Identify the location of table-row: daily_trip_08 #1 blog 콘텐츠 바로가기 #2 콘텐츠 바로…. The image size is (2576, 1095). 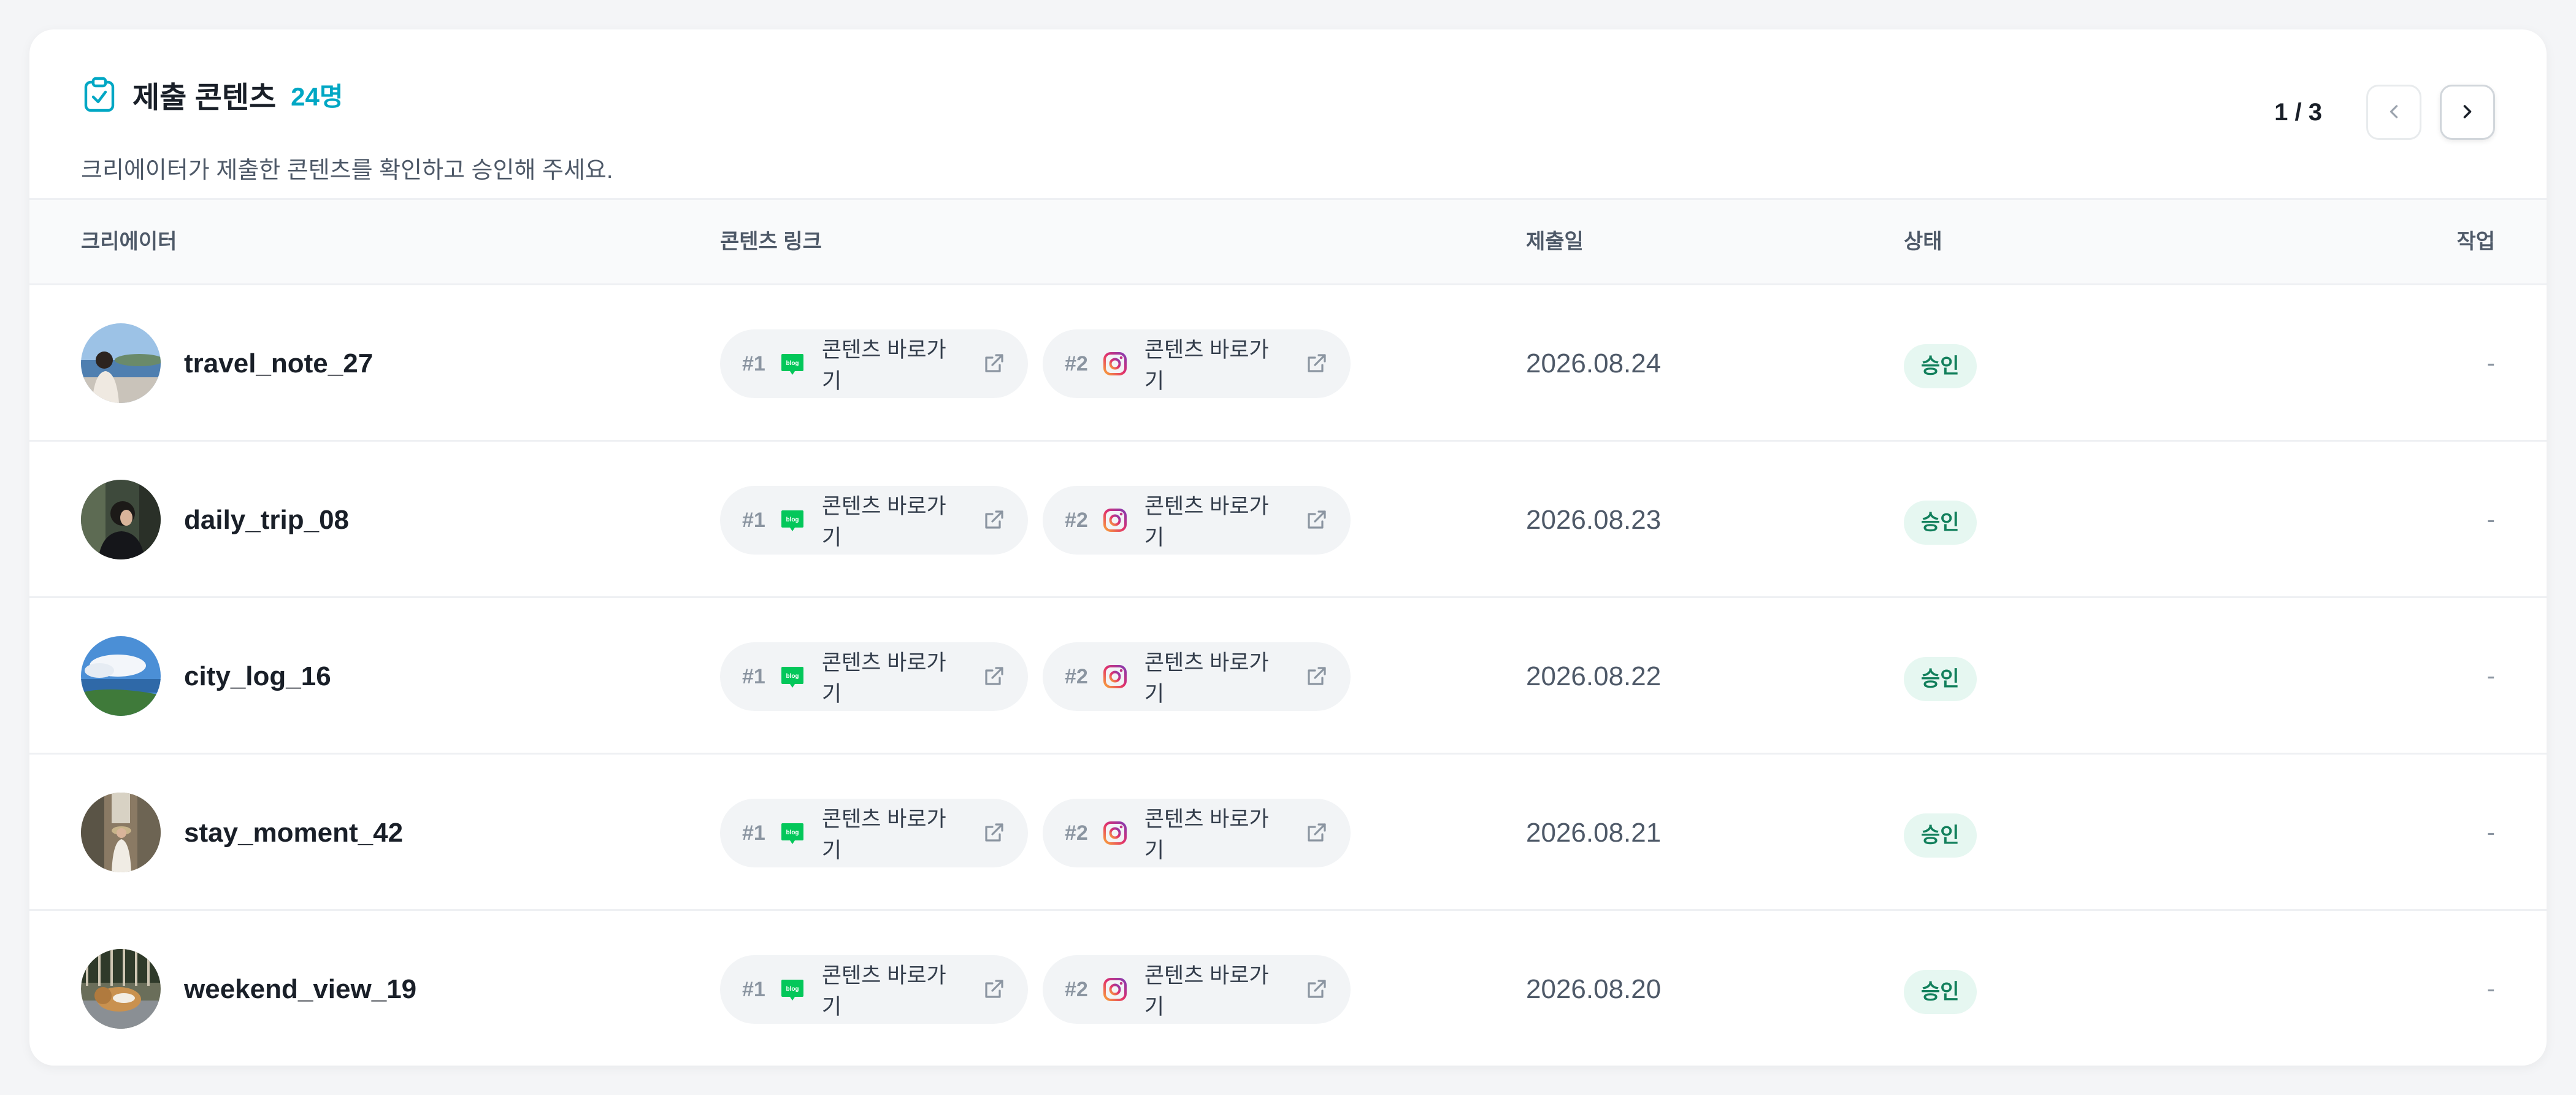
(1288, 520).